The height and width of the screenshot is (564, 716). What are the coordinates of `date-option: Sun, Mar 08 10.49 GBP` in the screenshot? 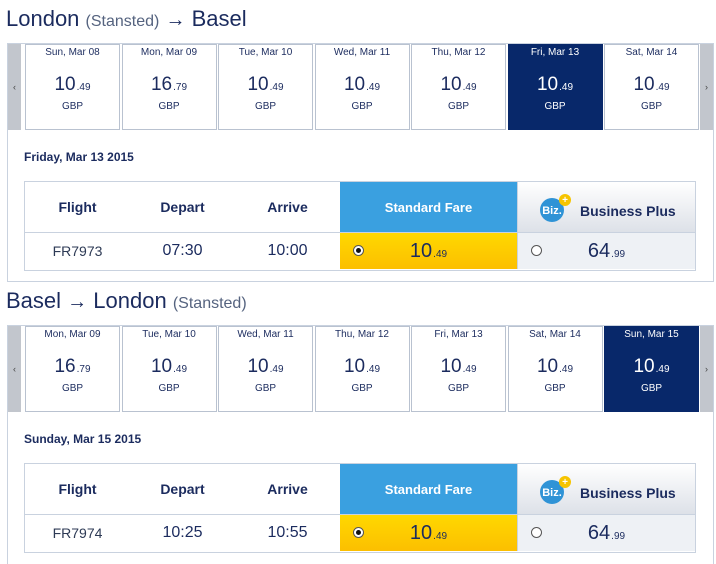 It's located at (72, 87).